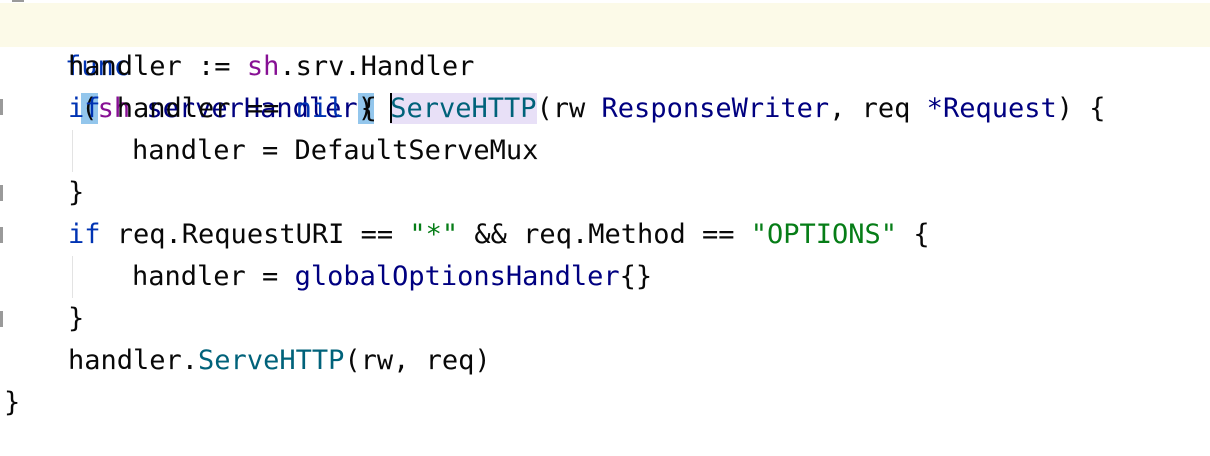 This screenshot has width=1210, height=456. I want to click on object-ref: handler., so click(133, 360).